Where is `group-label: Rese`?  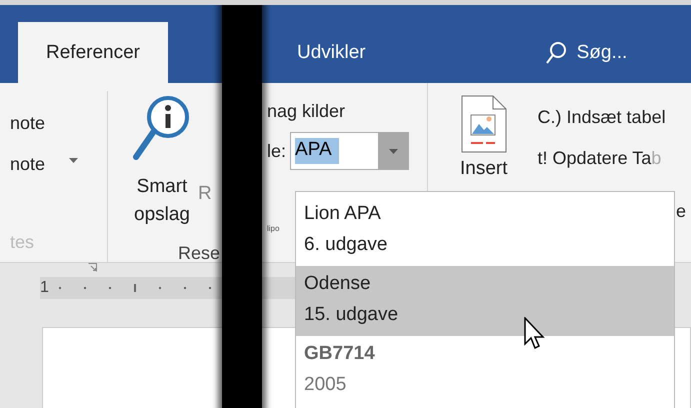 group-label: Rese is located at coordinates (200, 253).